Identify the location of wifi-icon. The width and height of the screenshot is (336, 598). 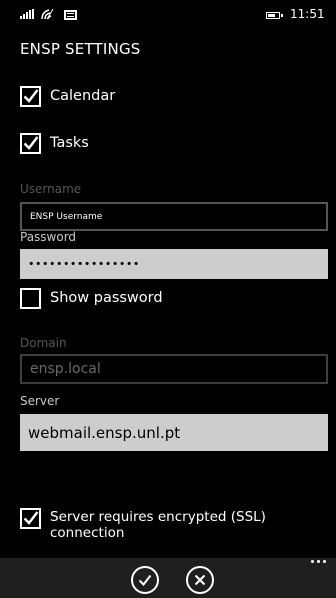
(47, 14).